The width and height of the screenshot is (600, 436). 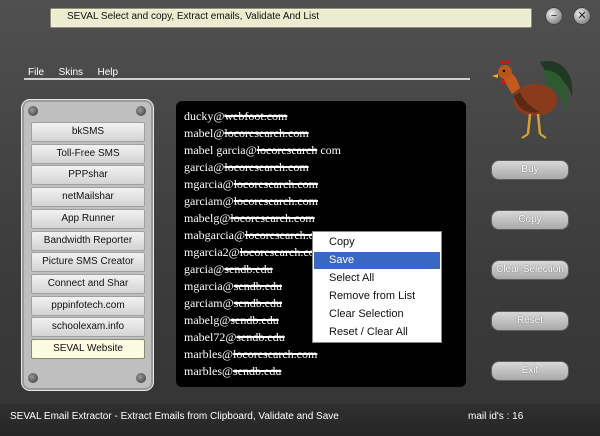 I want to click on email-list-item: garciam@locoresearch.com, so click(x=251, y=201).